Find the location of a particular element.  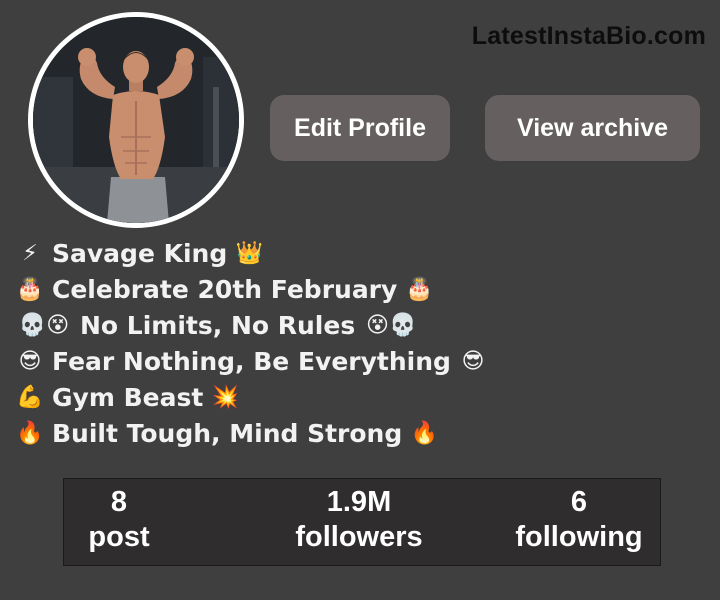

followers-label: followers is located at coordinates (359, 537).